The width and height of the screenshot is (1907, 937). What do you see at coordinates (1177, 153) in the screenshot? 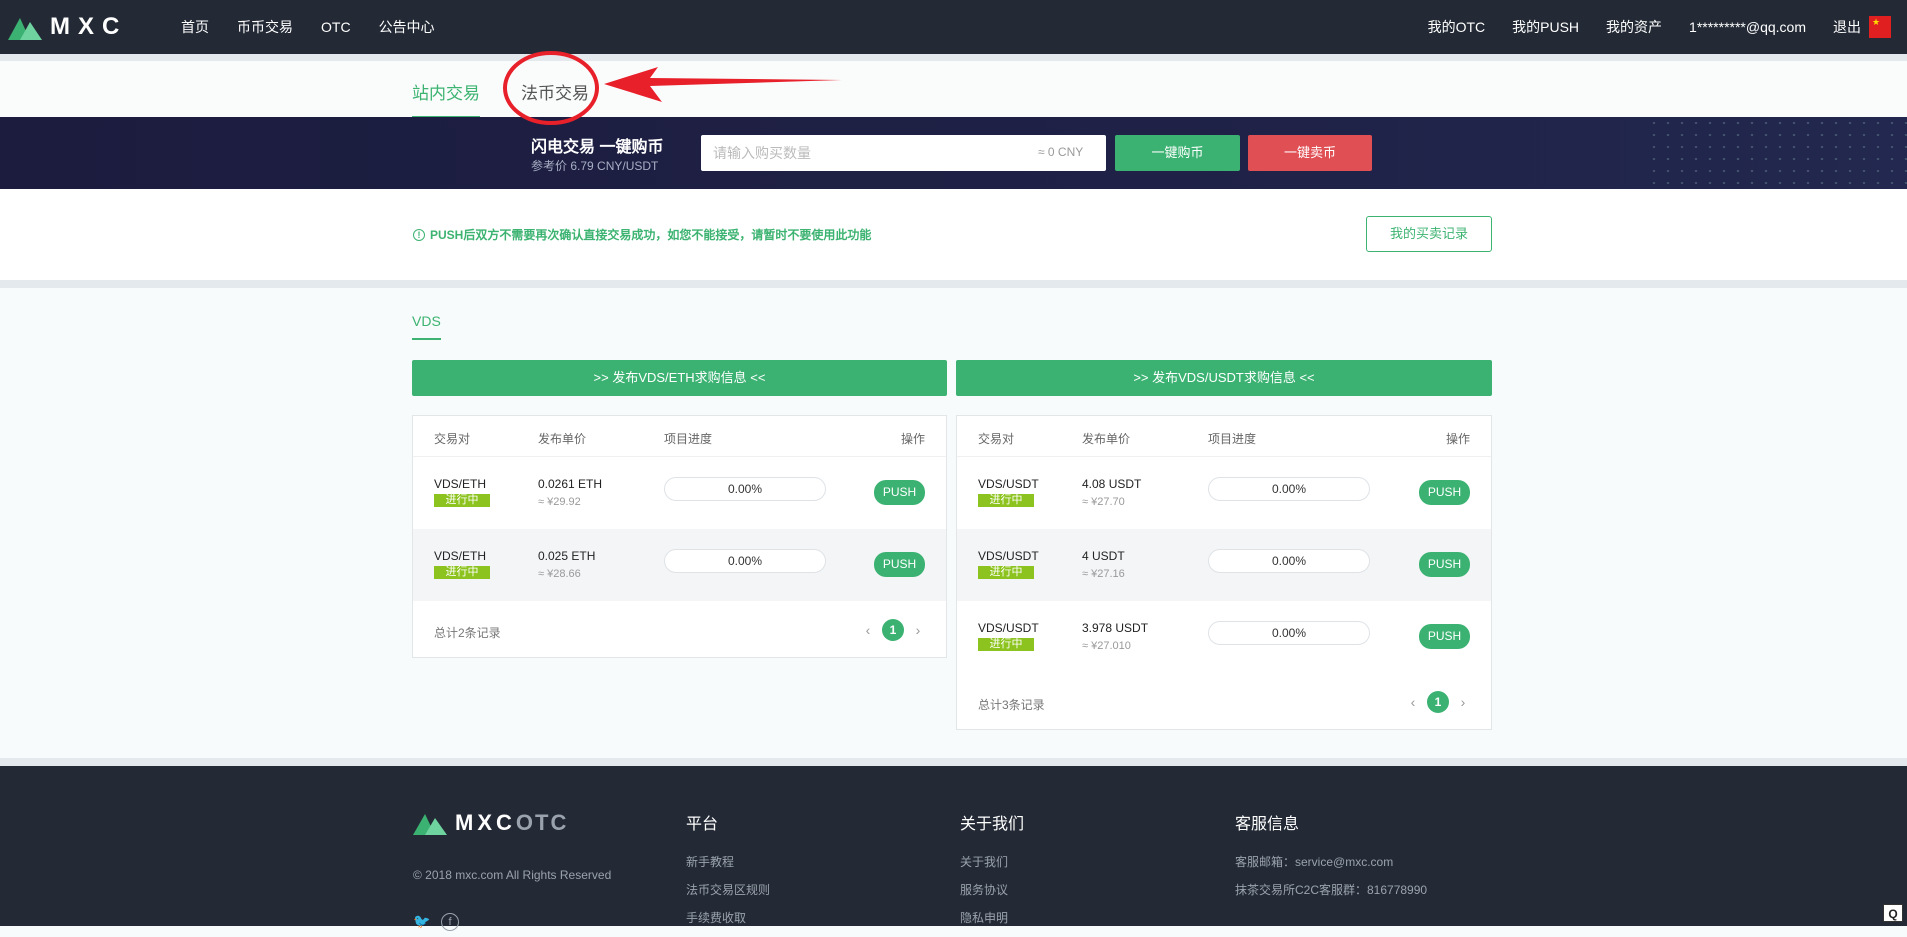
I see `quick-buy-button: 一键购币` at bounding box center [1177, 153].